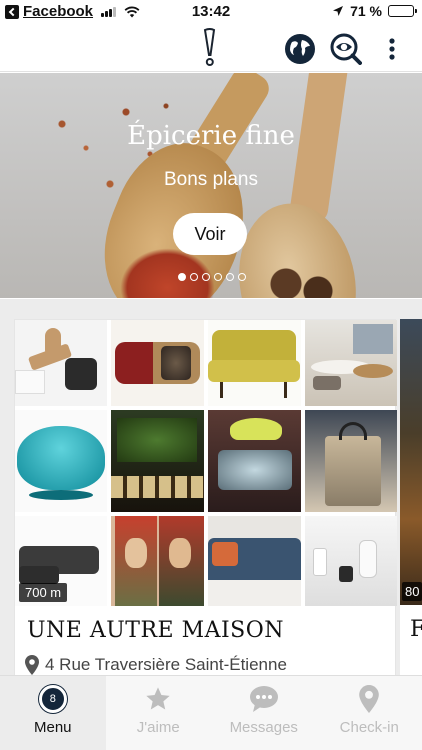  Describe the element at coordinates (346, 49) in the screenshot. I see `eye-search-icon` at that location.